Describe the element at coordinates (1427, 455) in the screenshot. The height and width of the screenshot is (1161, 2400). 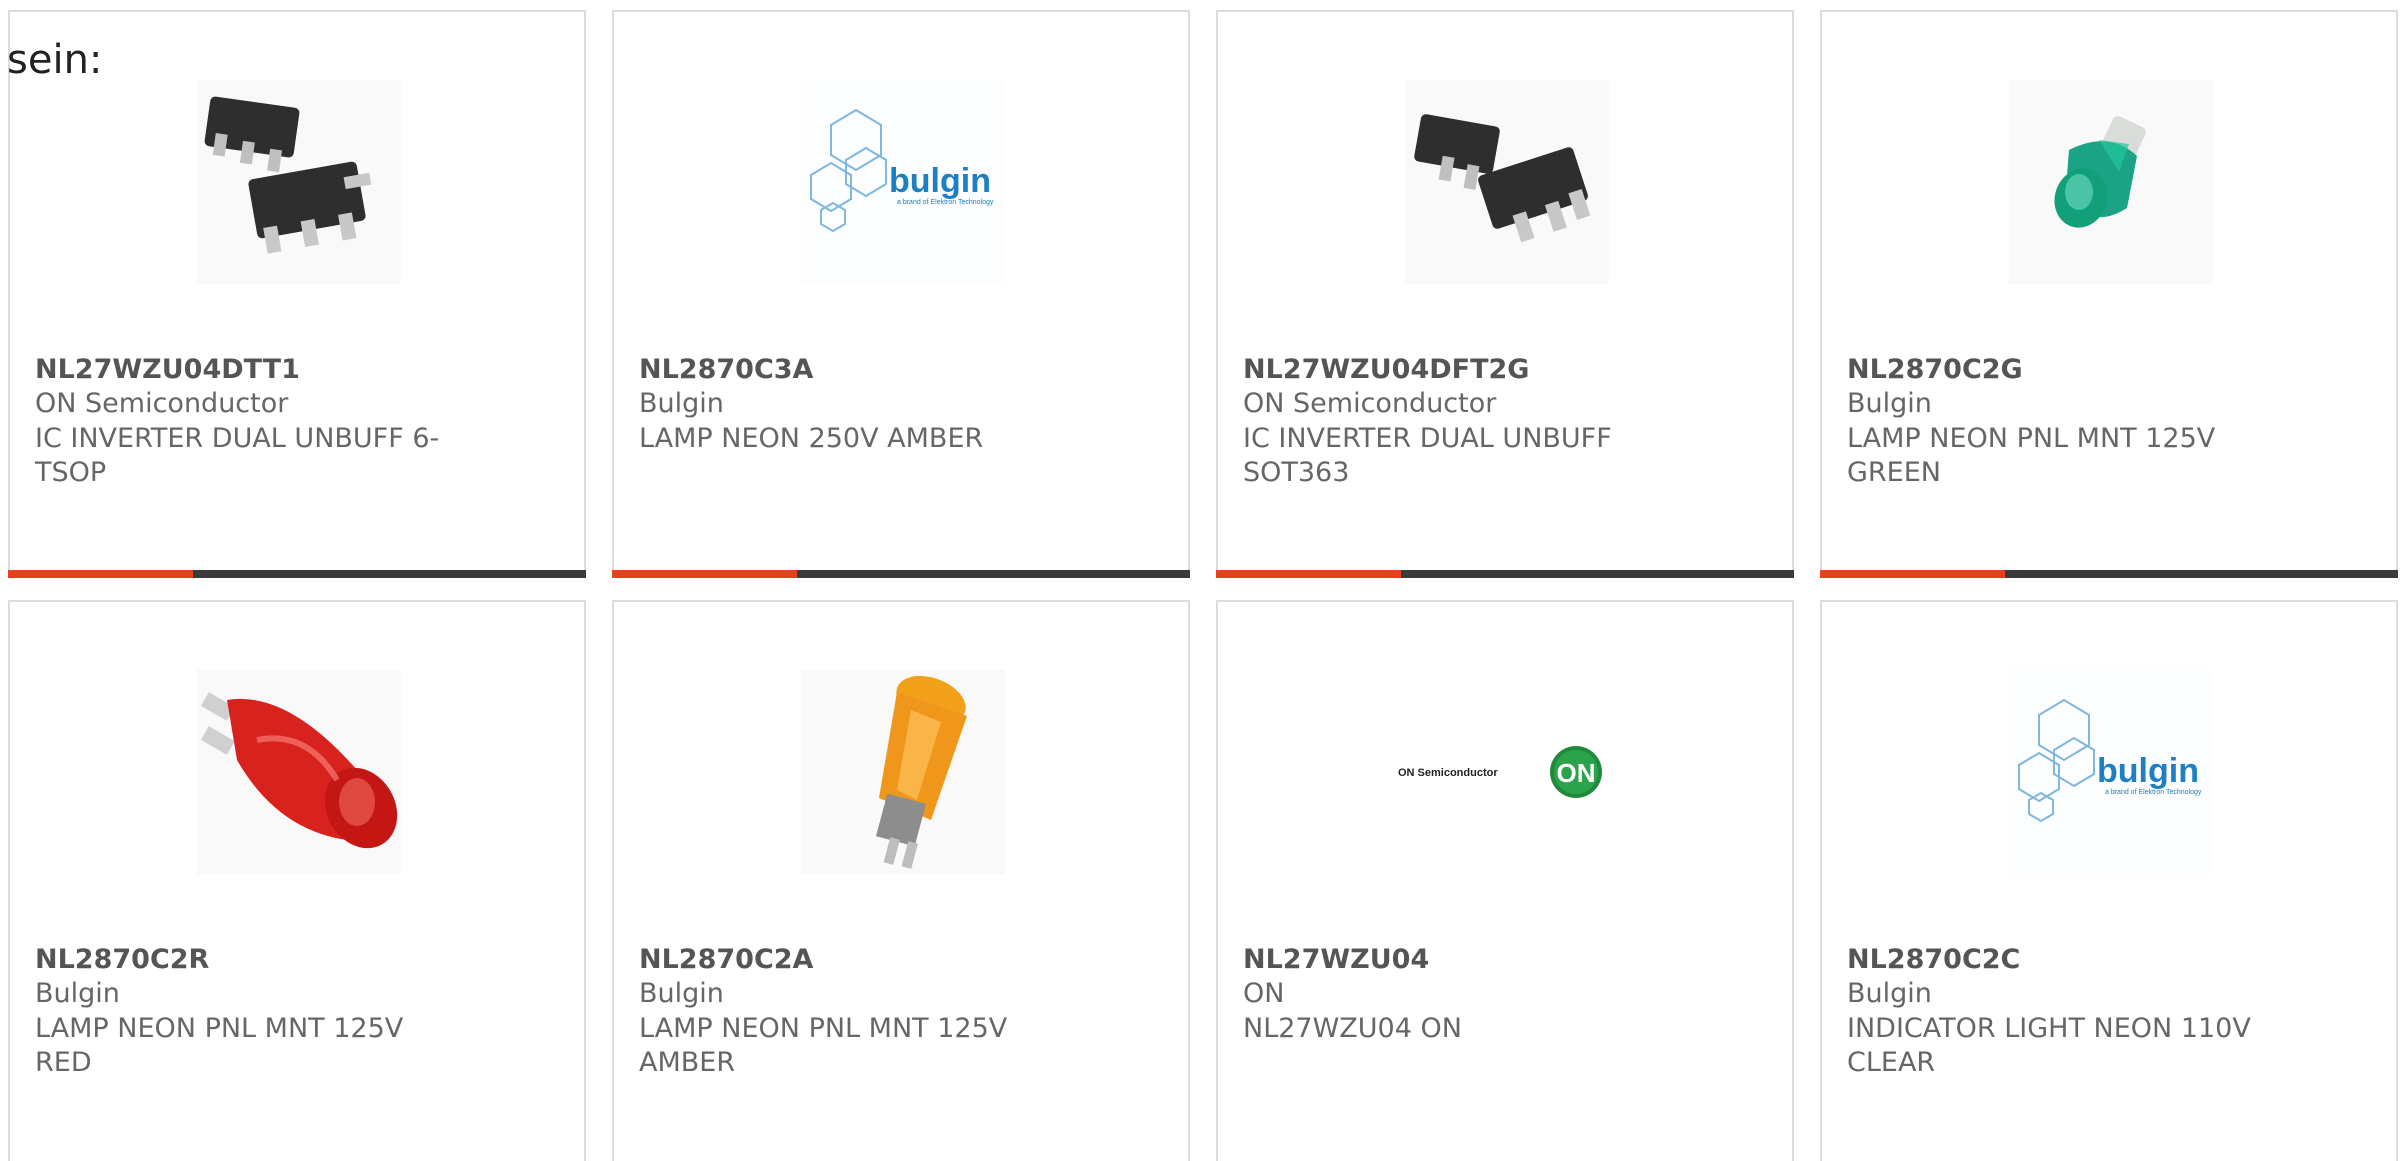
I see `product-description: IC INVERTER DUAL UNBUFF SOT363` at that location.